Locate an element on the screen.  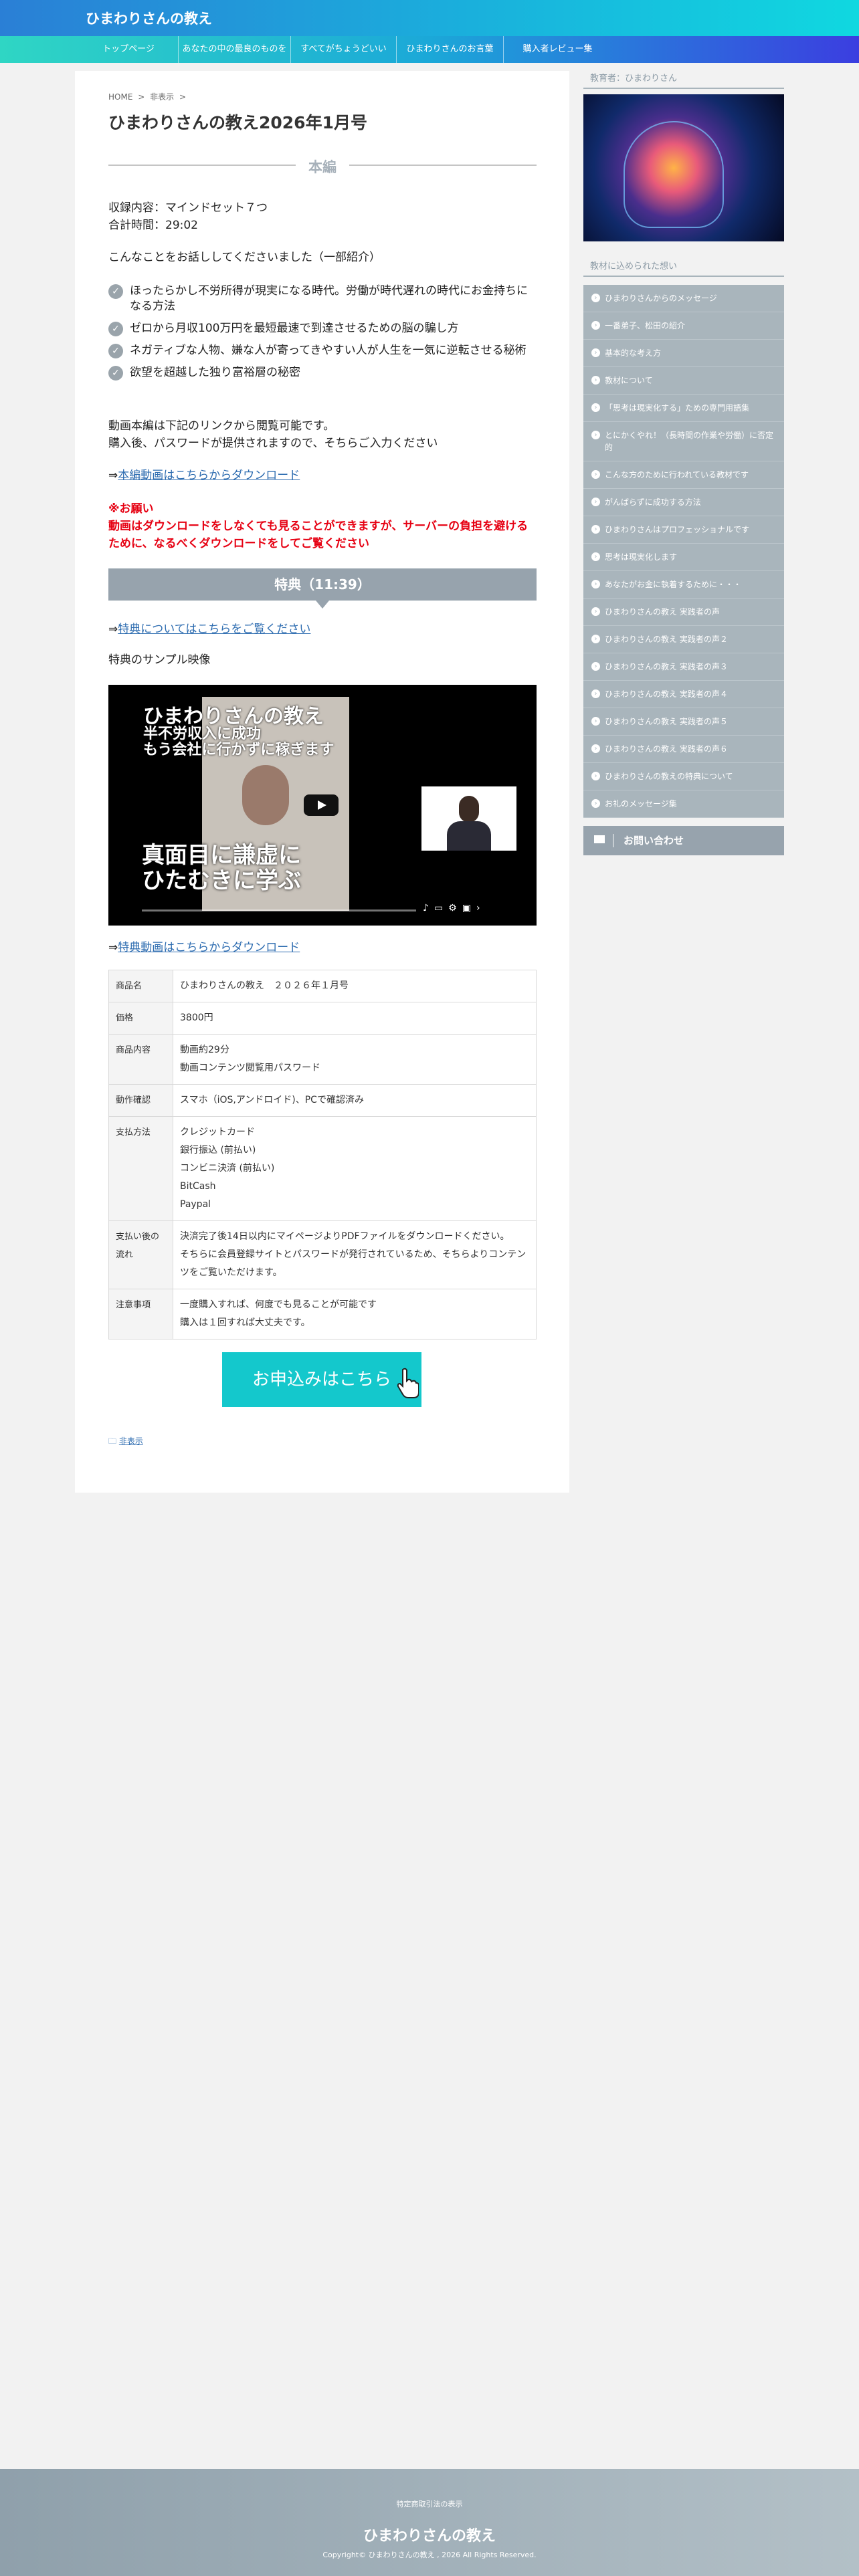
sidebar-item-hard-work: › とにかくやれ！（長時間の作業や労働）に否定的 is located at coordinates (683, 441).